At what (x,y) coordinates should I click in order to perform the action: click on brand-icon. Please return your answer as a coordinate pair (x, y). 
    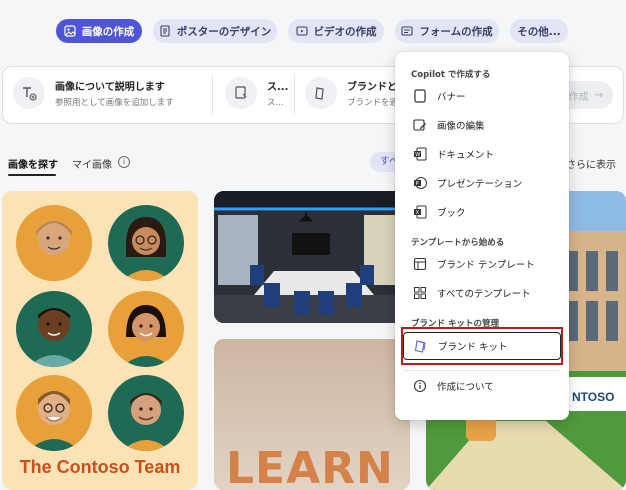
    Looking at the image, I should click on (321, 93).